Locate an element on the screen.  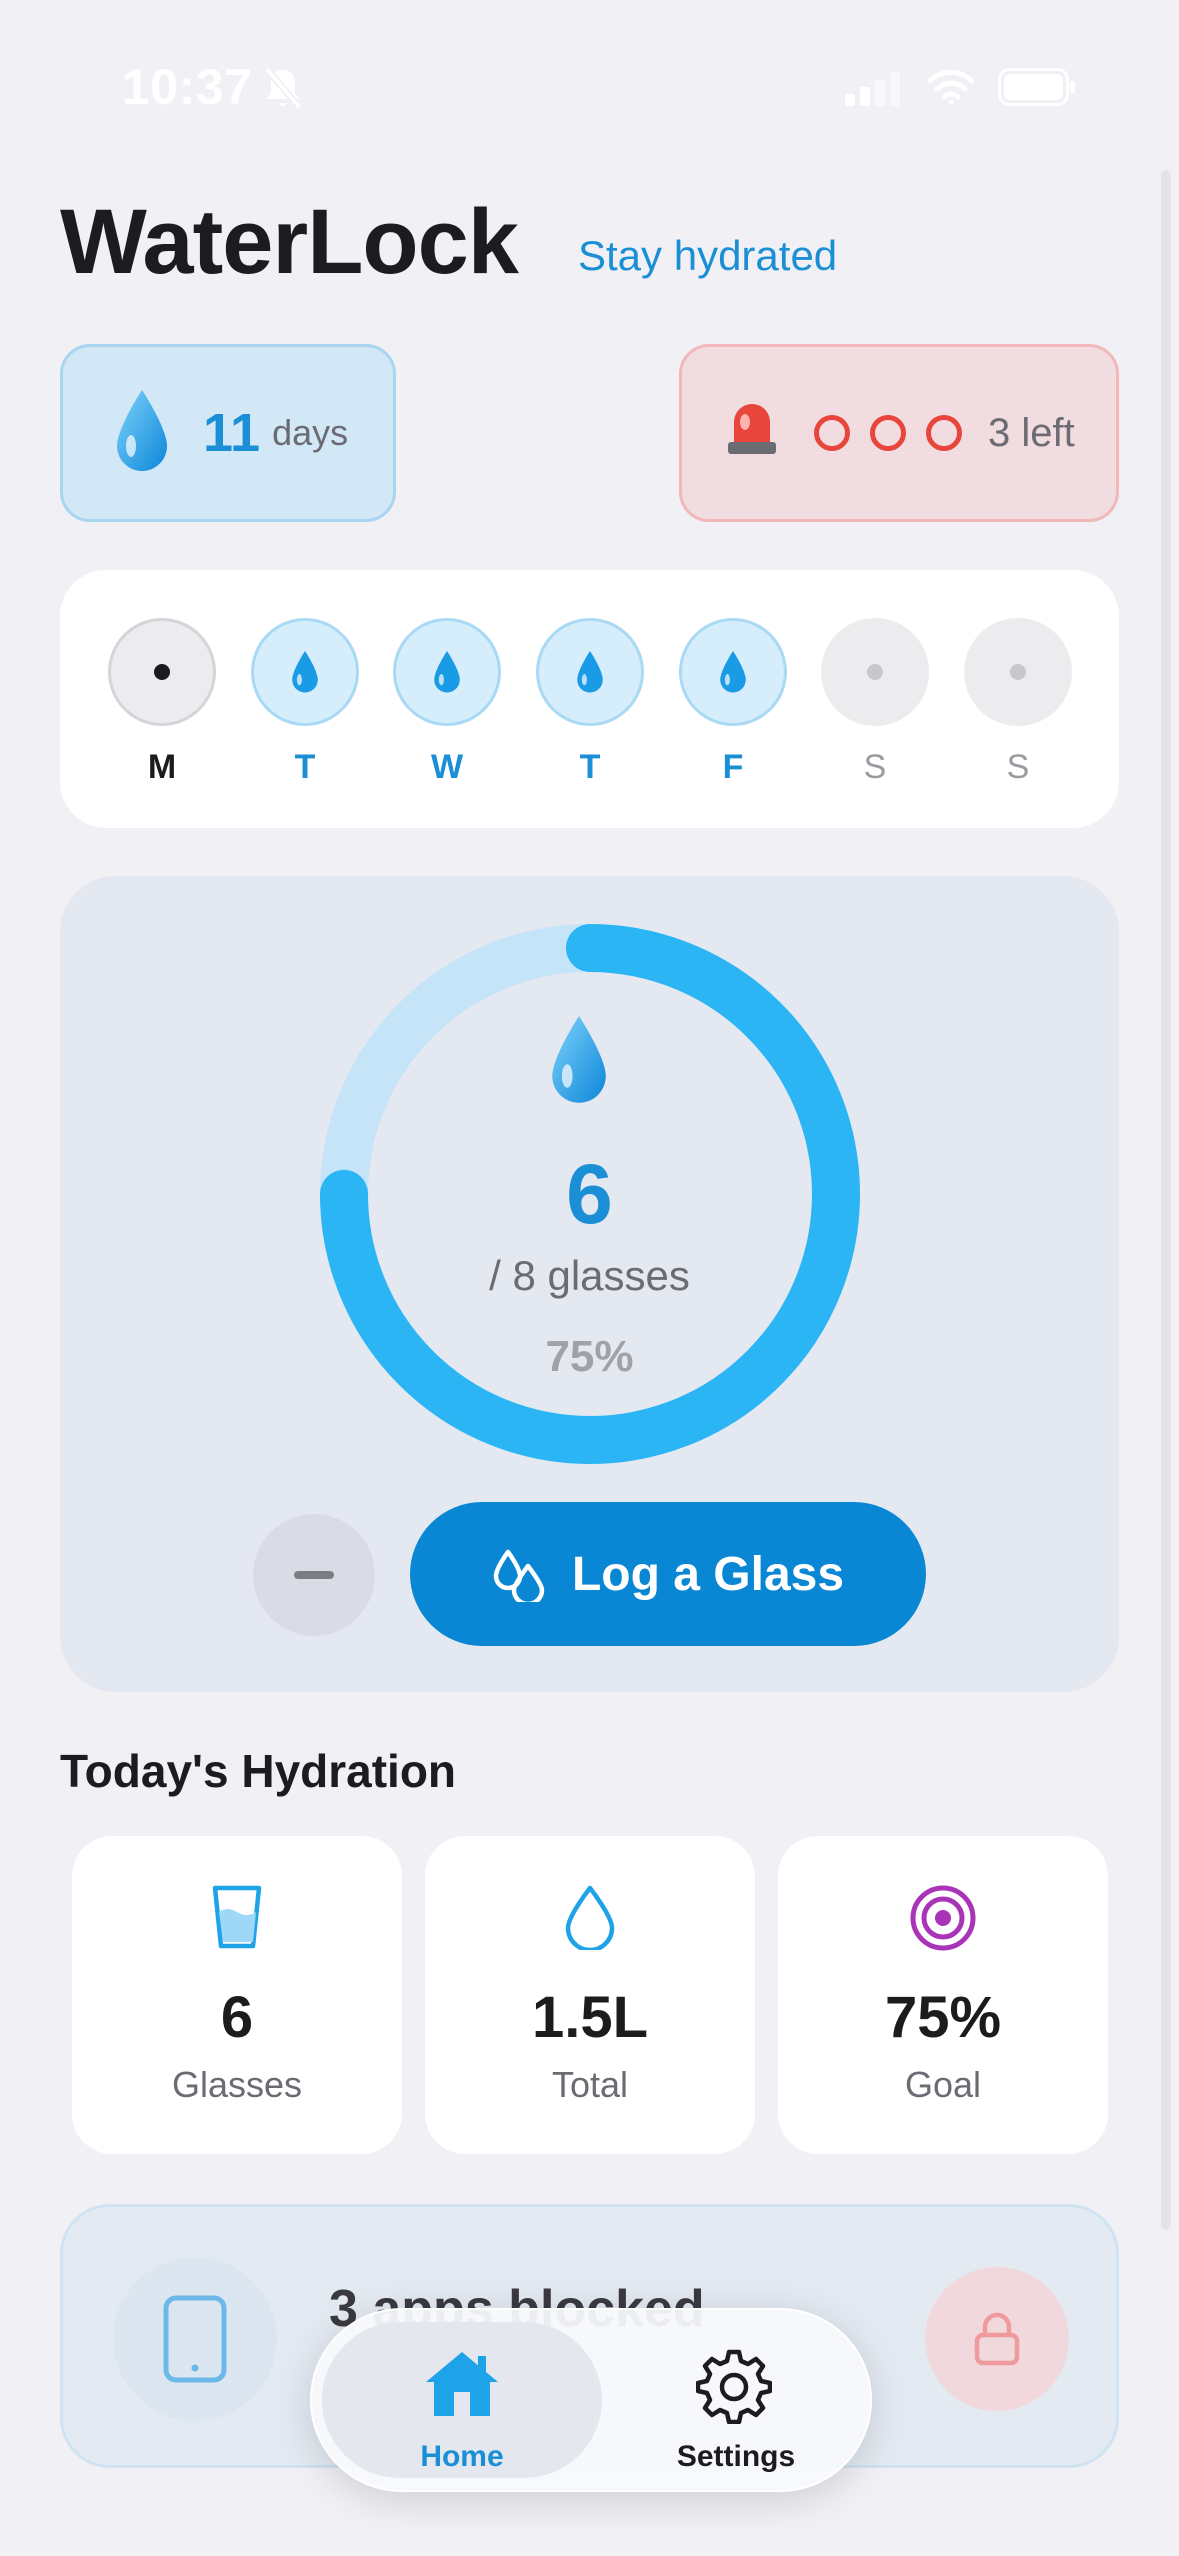
stat-label: Total is located at coordinates (590, 2084).